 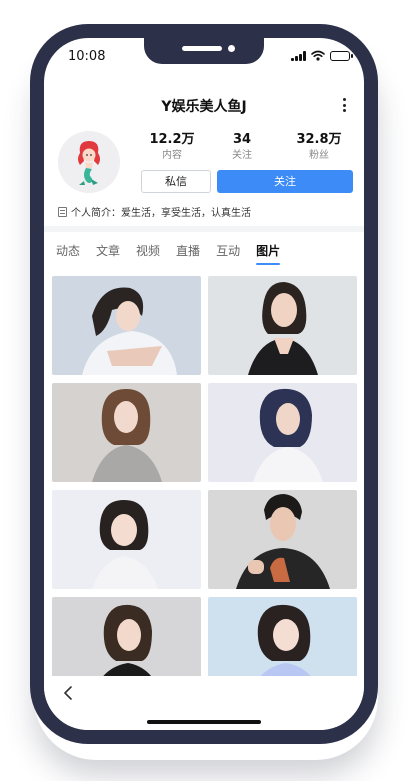 I want to click on stat-content: 12.2万 内容, so click(x=172, y=147).